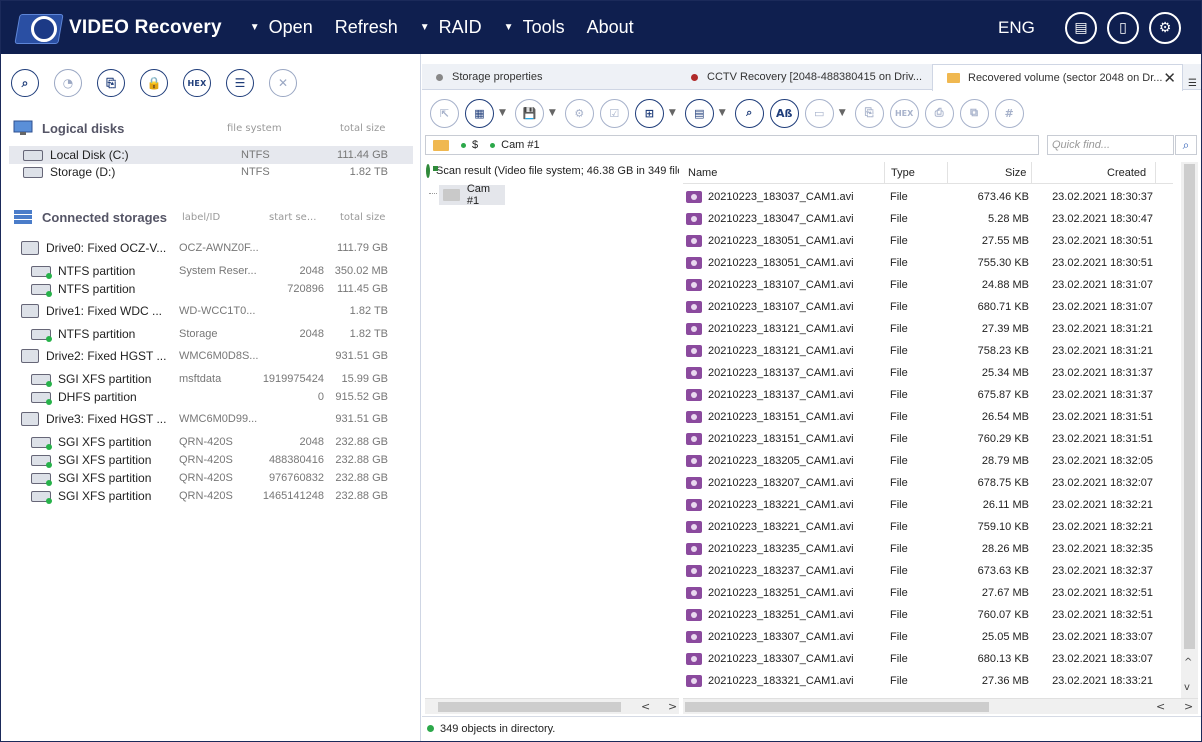 The image size is (1202, 742). What do you see at coordinates (819, 113) in the screenshot?
I see `image-preview-button: ▭` at bounding box center [819, 113].